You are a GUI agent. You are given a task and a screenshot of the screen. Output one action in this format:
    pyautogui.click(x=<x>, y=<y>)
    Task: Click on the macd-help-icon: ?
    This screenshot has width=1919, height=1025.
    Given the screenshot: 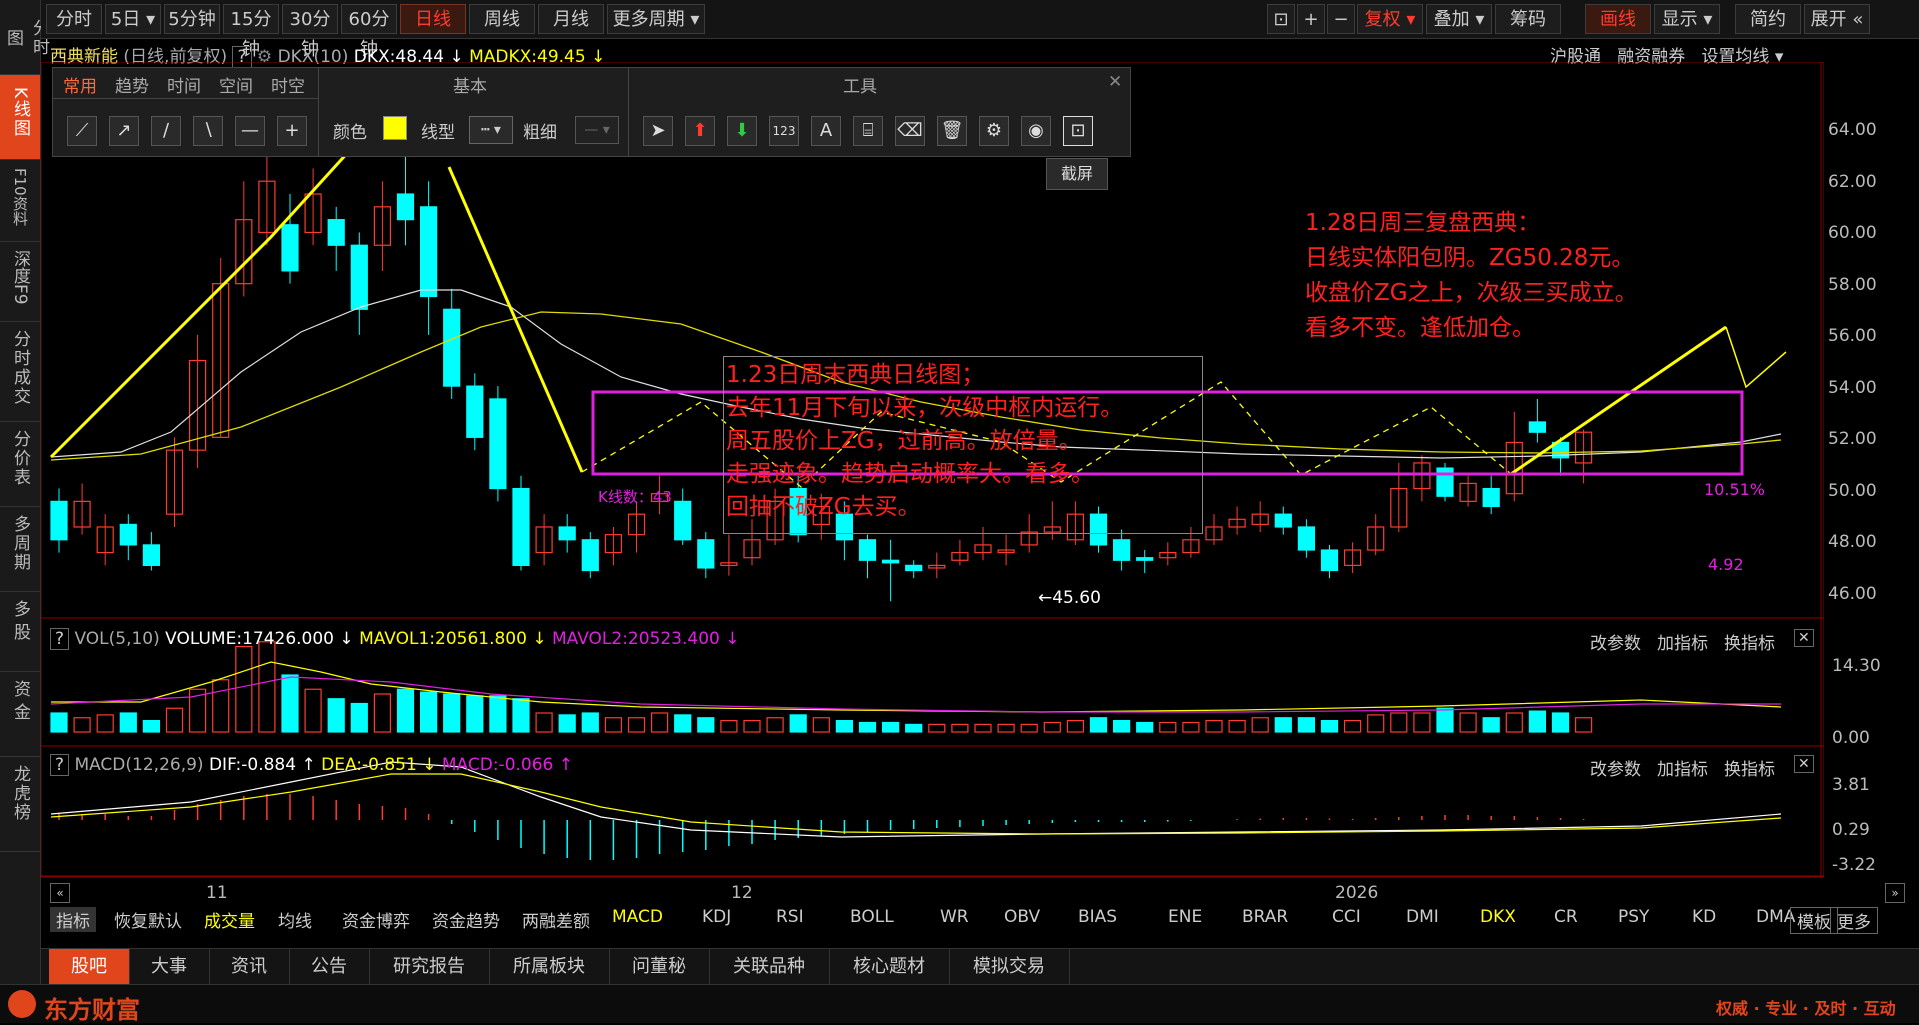 What is the action you would take?
    pyautogui.click(x=60, y=765)
    